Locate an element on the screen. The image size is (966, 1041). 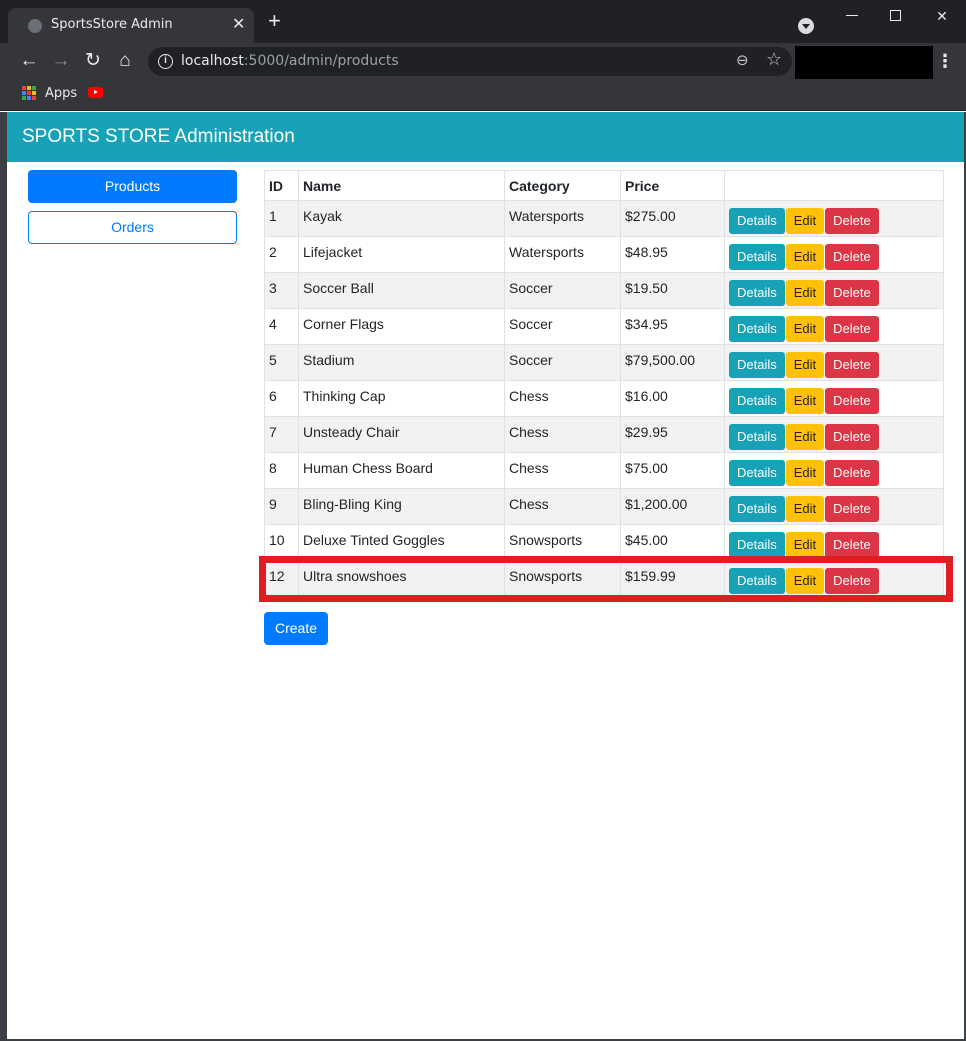
tab-search-icon is located at coordinates (806, 26).